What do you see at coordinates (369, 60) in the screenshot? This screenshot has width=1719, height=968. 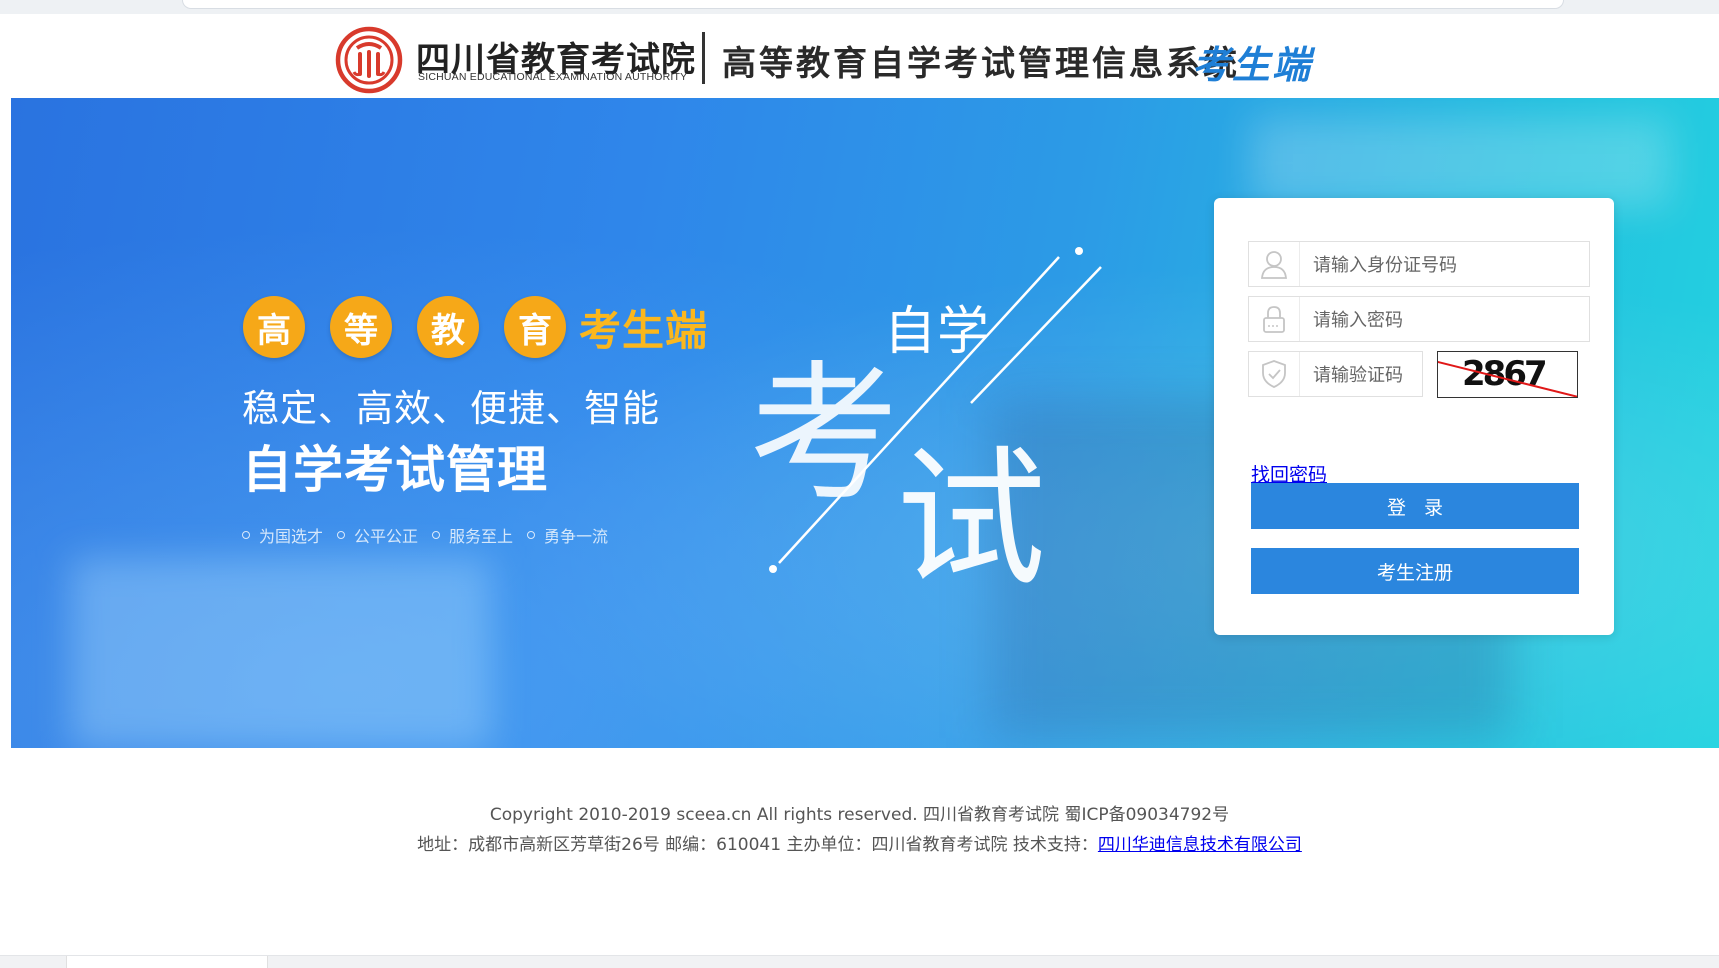 I see `sceea-emblem-icon` at bounding box center [369, 60].